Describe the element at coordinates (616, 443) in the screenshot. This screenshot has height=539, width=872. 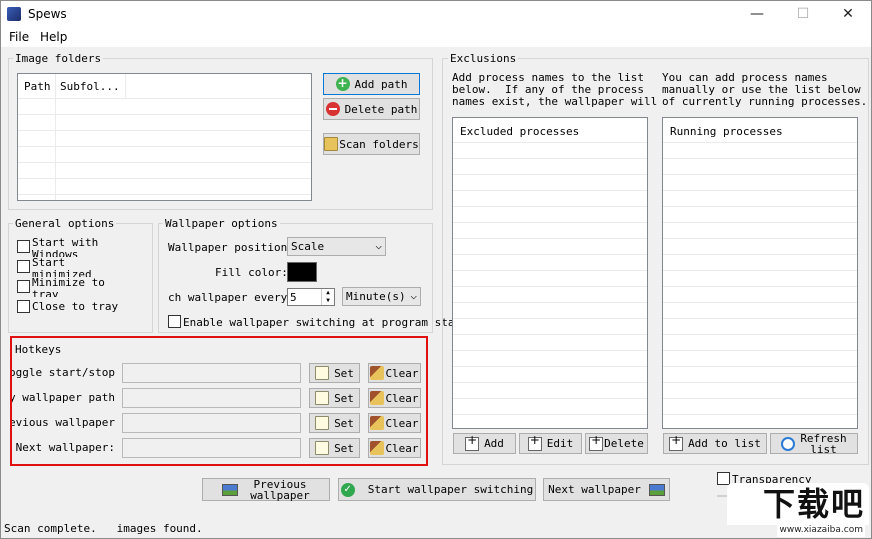
I see `exclusion-delete-button: Delete` at that location.